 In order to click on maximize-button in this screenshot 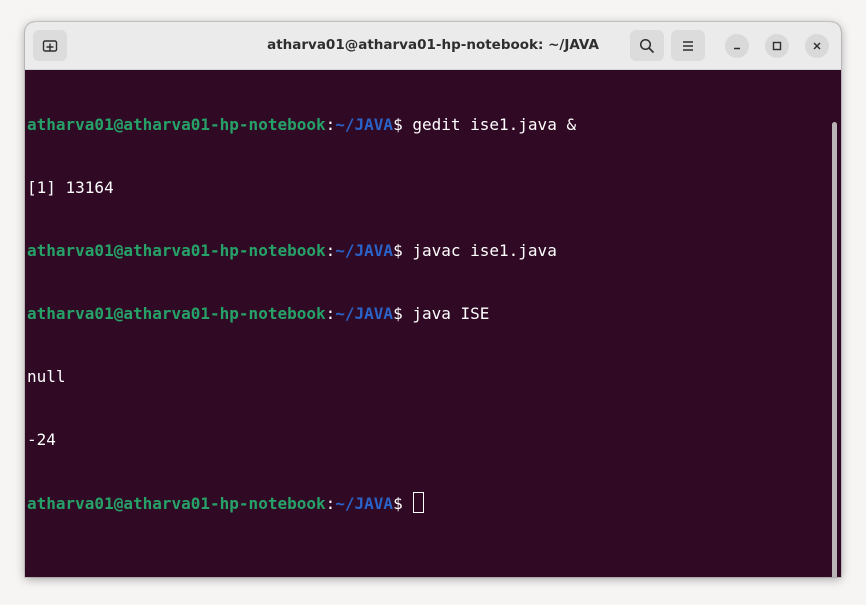, I will do `click(777, 46)`.